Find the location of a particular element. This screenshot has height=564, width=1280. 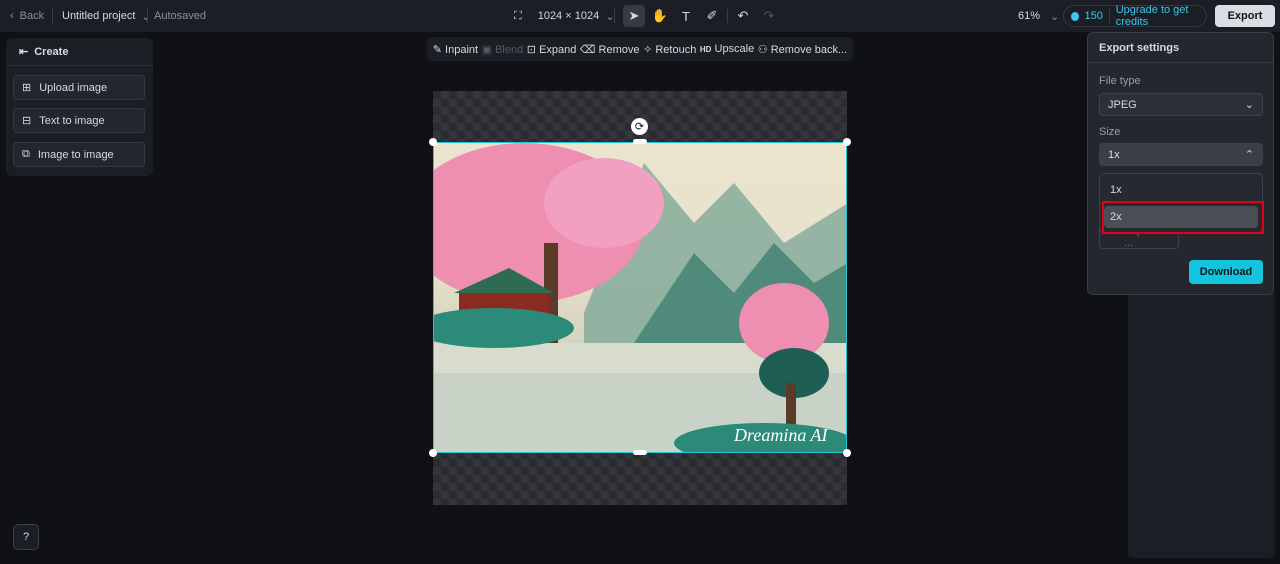

text-tool-icon: T is located at coordinates (686, 16).